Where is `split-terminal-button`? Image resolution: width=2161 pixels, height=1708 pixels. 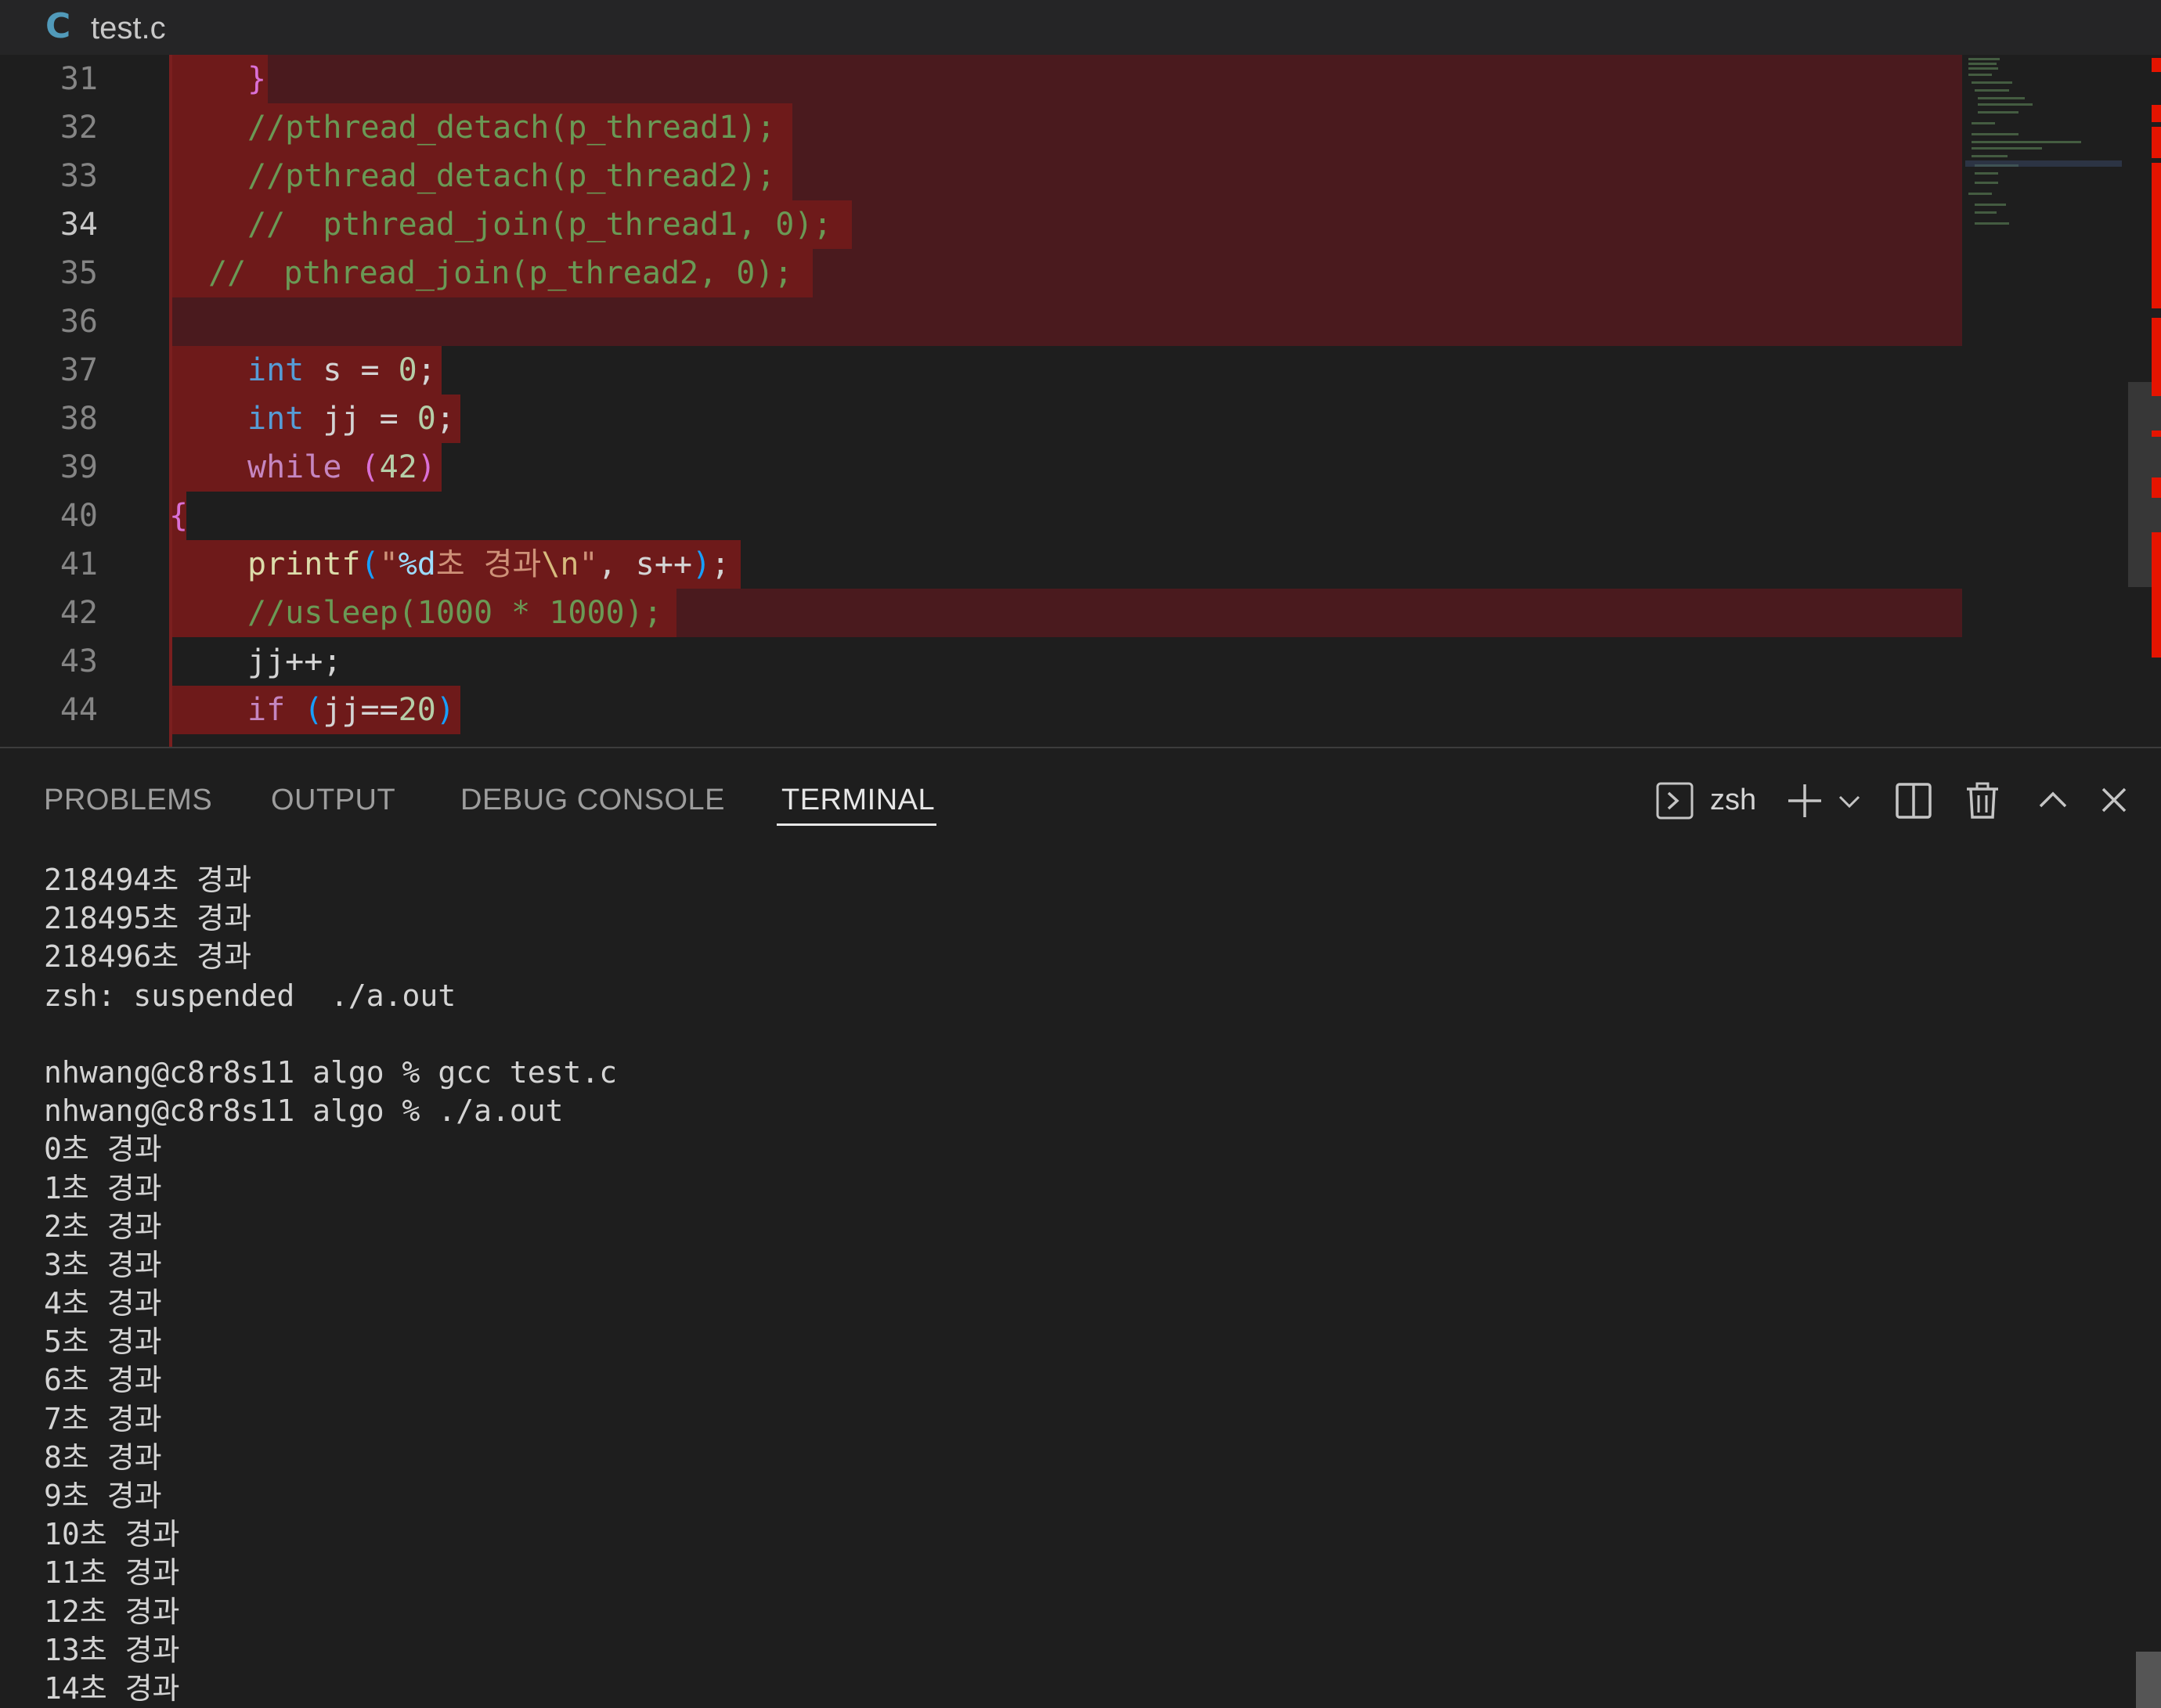 split-terminal-button is located at coordinates (1914, 800).